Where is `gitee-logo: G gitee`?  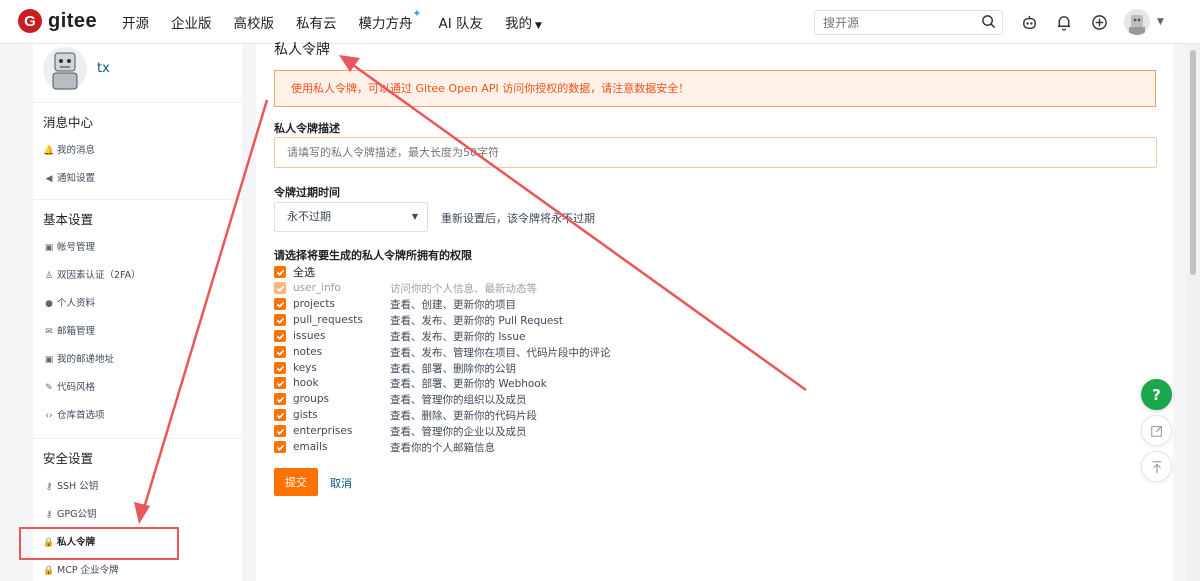
gitee-logo: G gitee is located at coordinates (57, 21).